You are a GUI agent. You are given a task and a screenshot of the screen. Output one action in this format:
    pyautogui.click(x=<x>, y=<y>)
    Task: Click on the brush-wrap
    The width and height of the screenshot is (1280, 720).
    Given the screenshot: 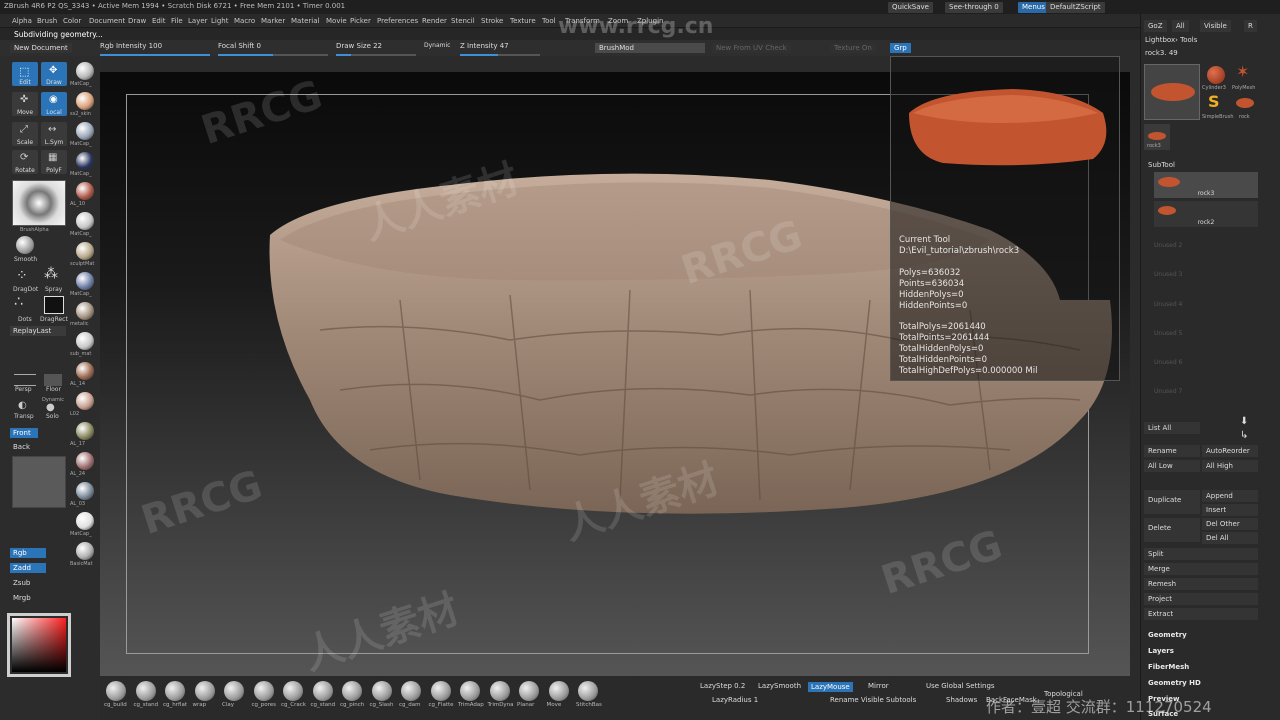 What is the action you would take?
    pyautogui.click(x=204, y=691)
    